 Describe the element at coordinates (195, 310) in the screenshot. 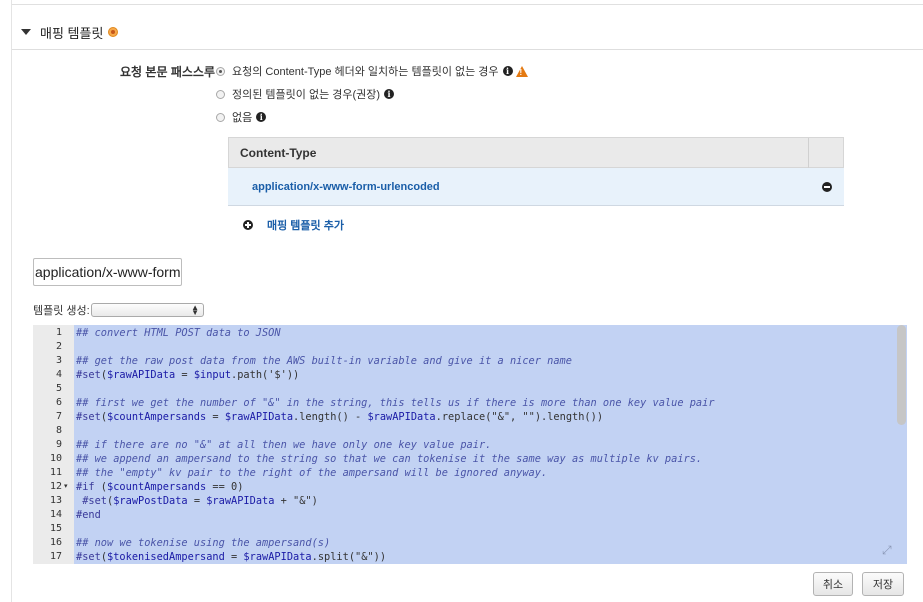

I see `select-arrows-icon: ▲ ▼` at that location.